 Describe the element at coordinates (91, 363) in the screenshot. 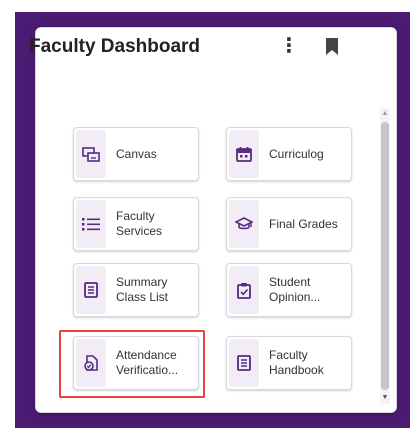

I see `attendance-icon` at that location.